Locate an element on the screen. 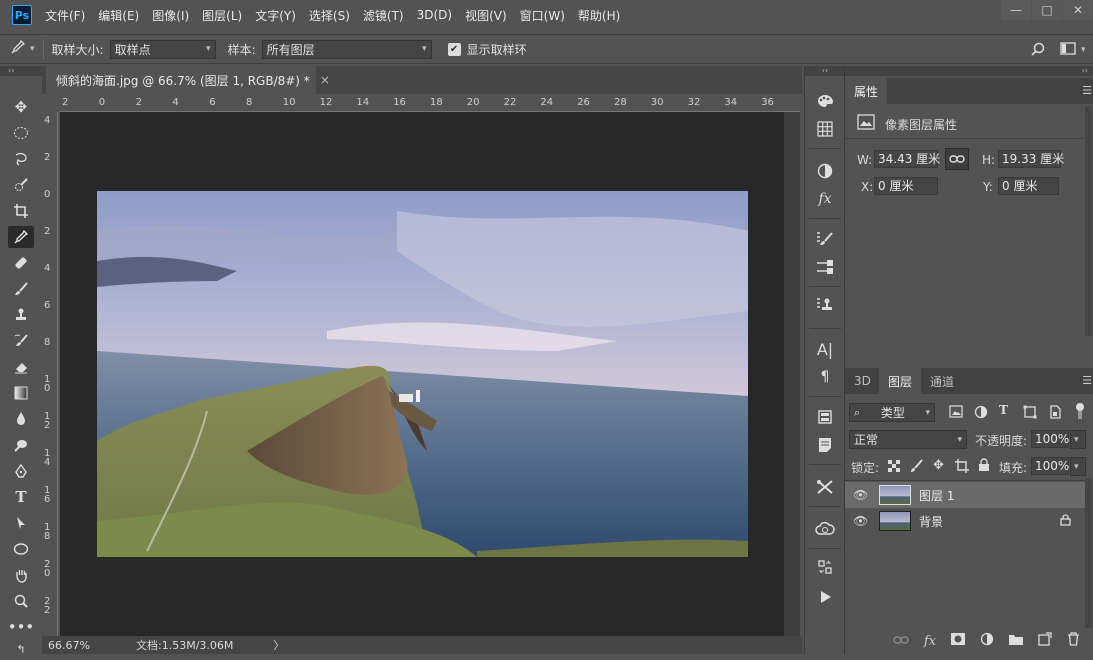 The width and height of the screenshot is (1093, 660). layer-style-icon: fx is located at coordinates (930, 641).